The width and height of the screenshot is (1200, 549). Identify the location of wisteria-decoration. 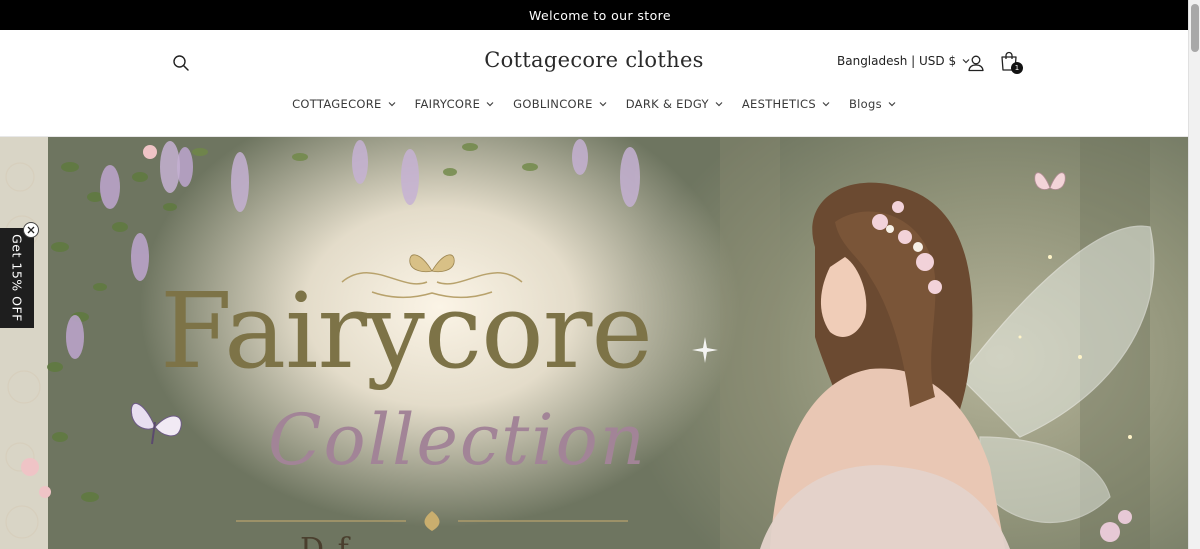
(400, 175).